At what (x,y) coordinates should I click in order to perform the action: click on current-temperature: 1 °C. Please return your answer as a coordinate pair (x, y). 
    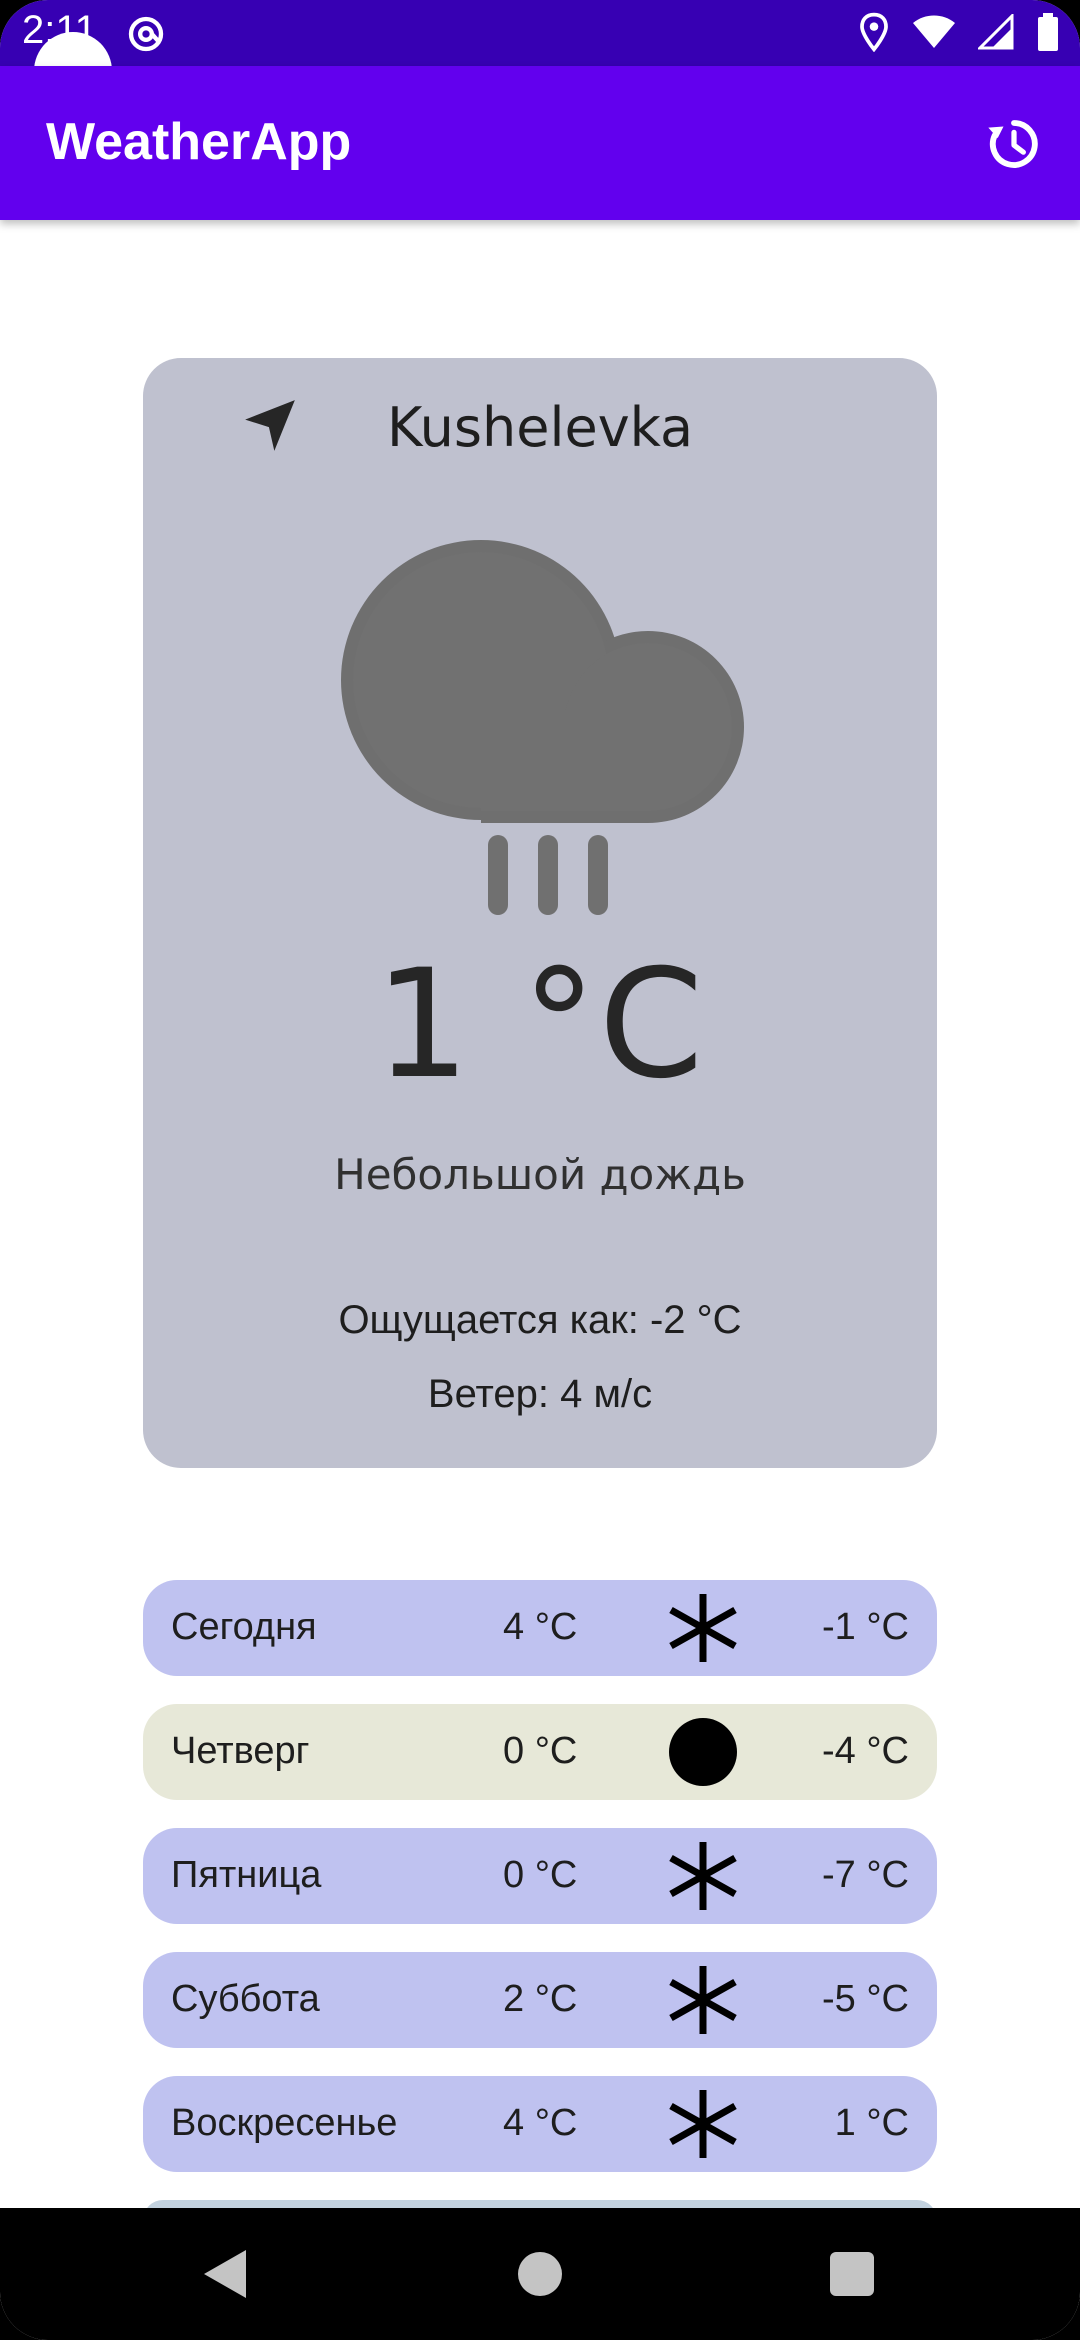
    Looking at the image, I should click on (540, 1025).